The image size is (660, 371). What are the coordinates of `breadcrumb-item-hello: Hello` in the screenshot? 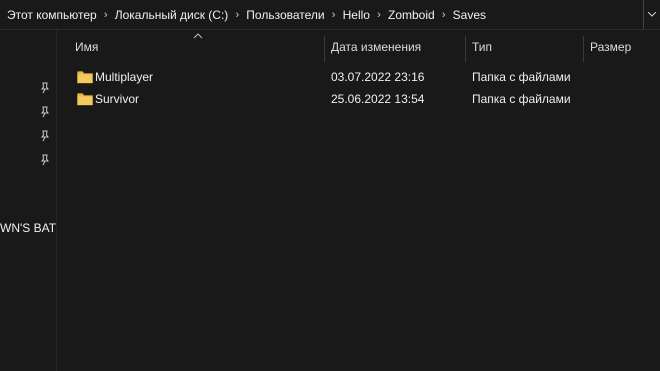 It's located at (356, 15).